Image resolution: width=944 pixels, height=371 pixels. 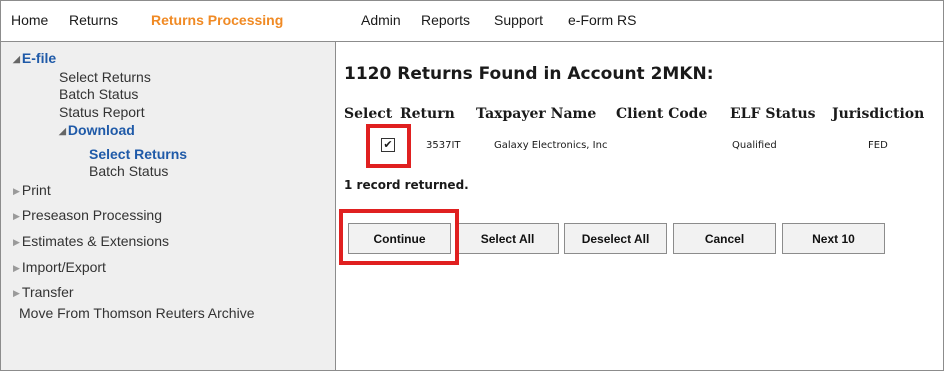 What do you see at coordinates (105, 77) in the screenshot?
I see `sidebar-item-select-returns: Select Returns` at bounding box center [105, 77].